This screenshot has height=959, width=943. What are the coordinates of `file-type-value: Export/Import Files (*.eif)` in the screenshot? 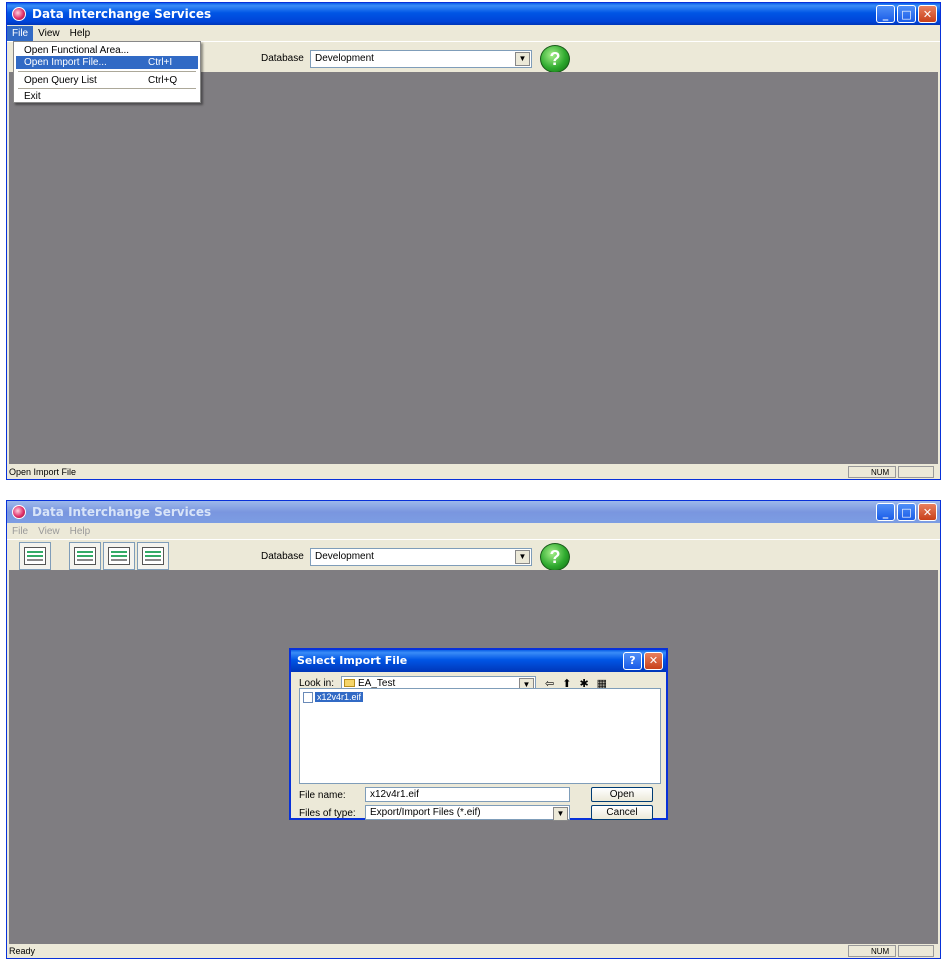 It's located at (425, 812).